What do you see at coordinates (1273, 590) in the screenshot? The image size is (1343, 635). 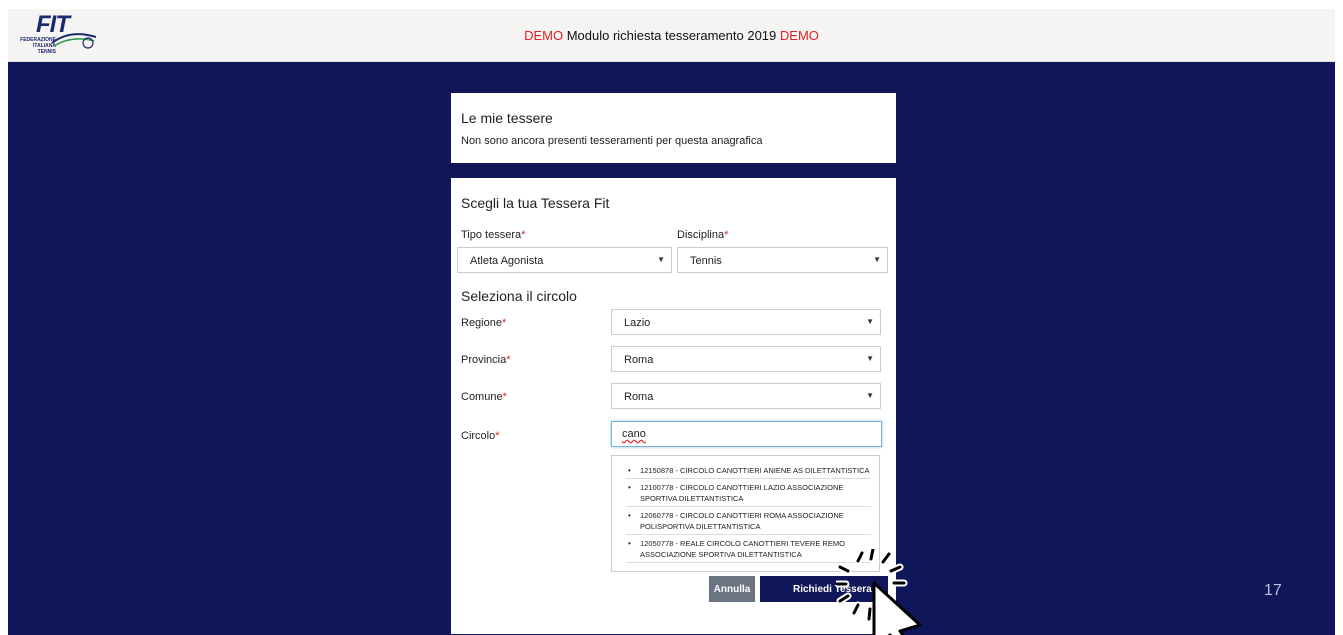 I see `slide-number: 17` at bounding box center [1273, 590].